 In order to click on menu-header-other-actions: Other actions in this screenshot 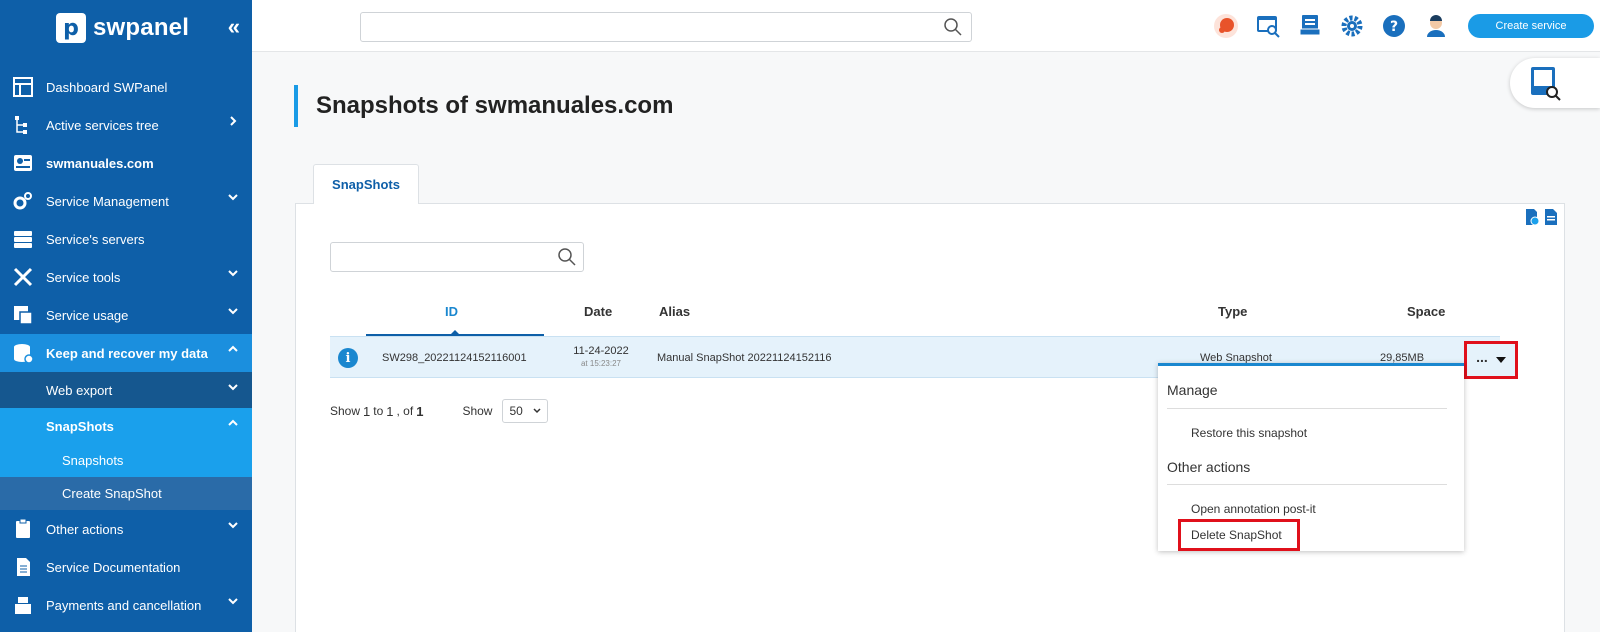, I will do `click(1209, 467)`.